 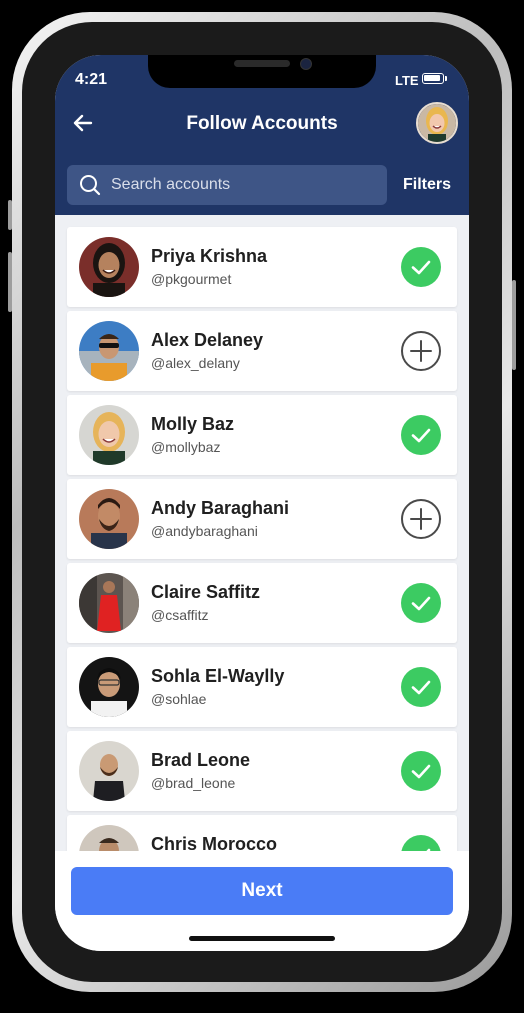 What do you see at coordinates (246, 185) in the screenshot?
I see `search-input` at bounding box center [246, 185].